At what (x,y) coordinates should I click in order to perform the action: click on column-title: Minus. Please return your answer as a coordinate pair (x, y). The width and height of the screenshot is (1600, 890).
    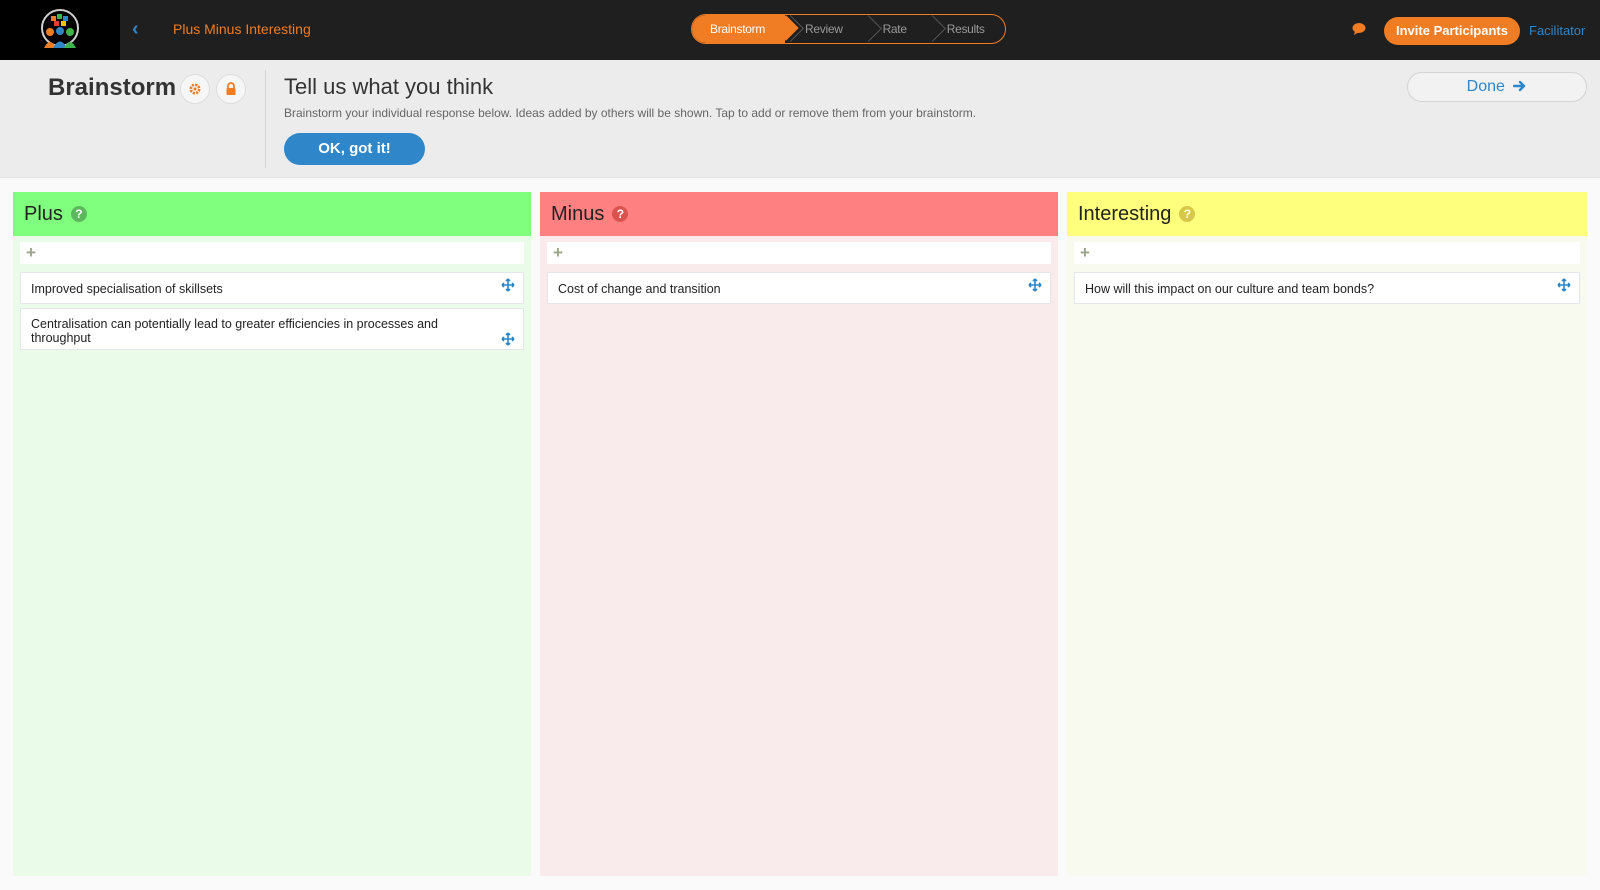
    Looking at the image, I should click on (578, 213).